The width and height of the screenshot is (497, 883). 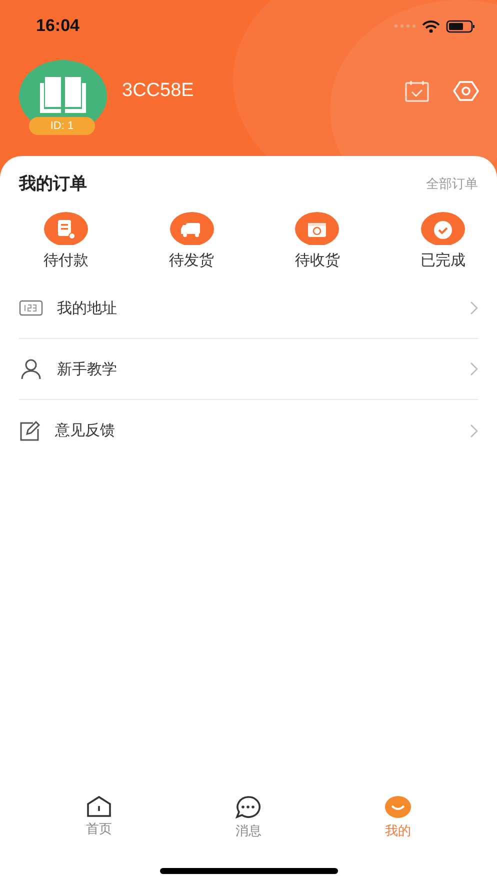 What do you see at coordinates (431, 26) in the screenshot?
I see `wifi-icon` at bounding box center [431, 26].